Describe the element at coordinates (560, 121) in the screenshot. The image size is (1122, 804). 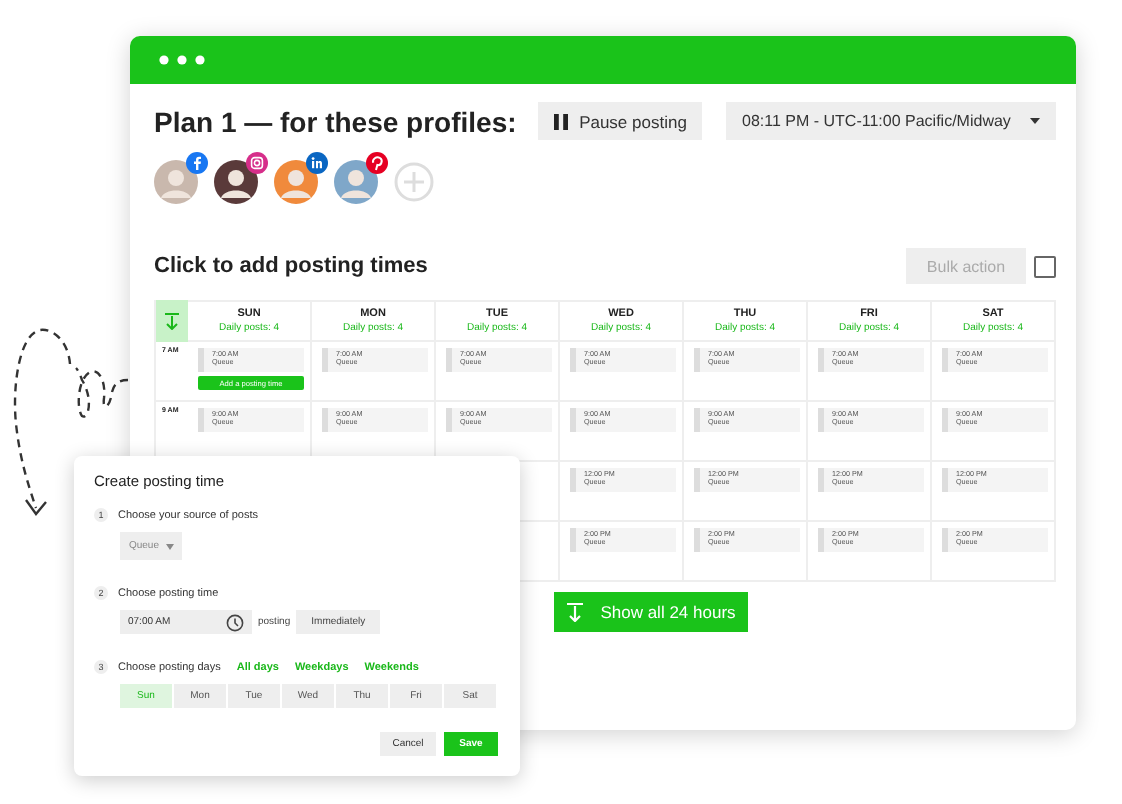
I see `pause-icon` at that location.